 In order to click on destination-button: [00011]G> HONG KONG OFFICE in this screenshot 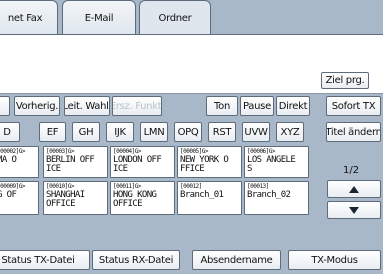, I will do `click(142, 198)`.